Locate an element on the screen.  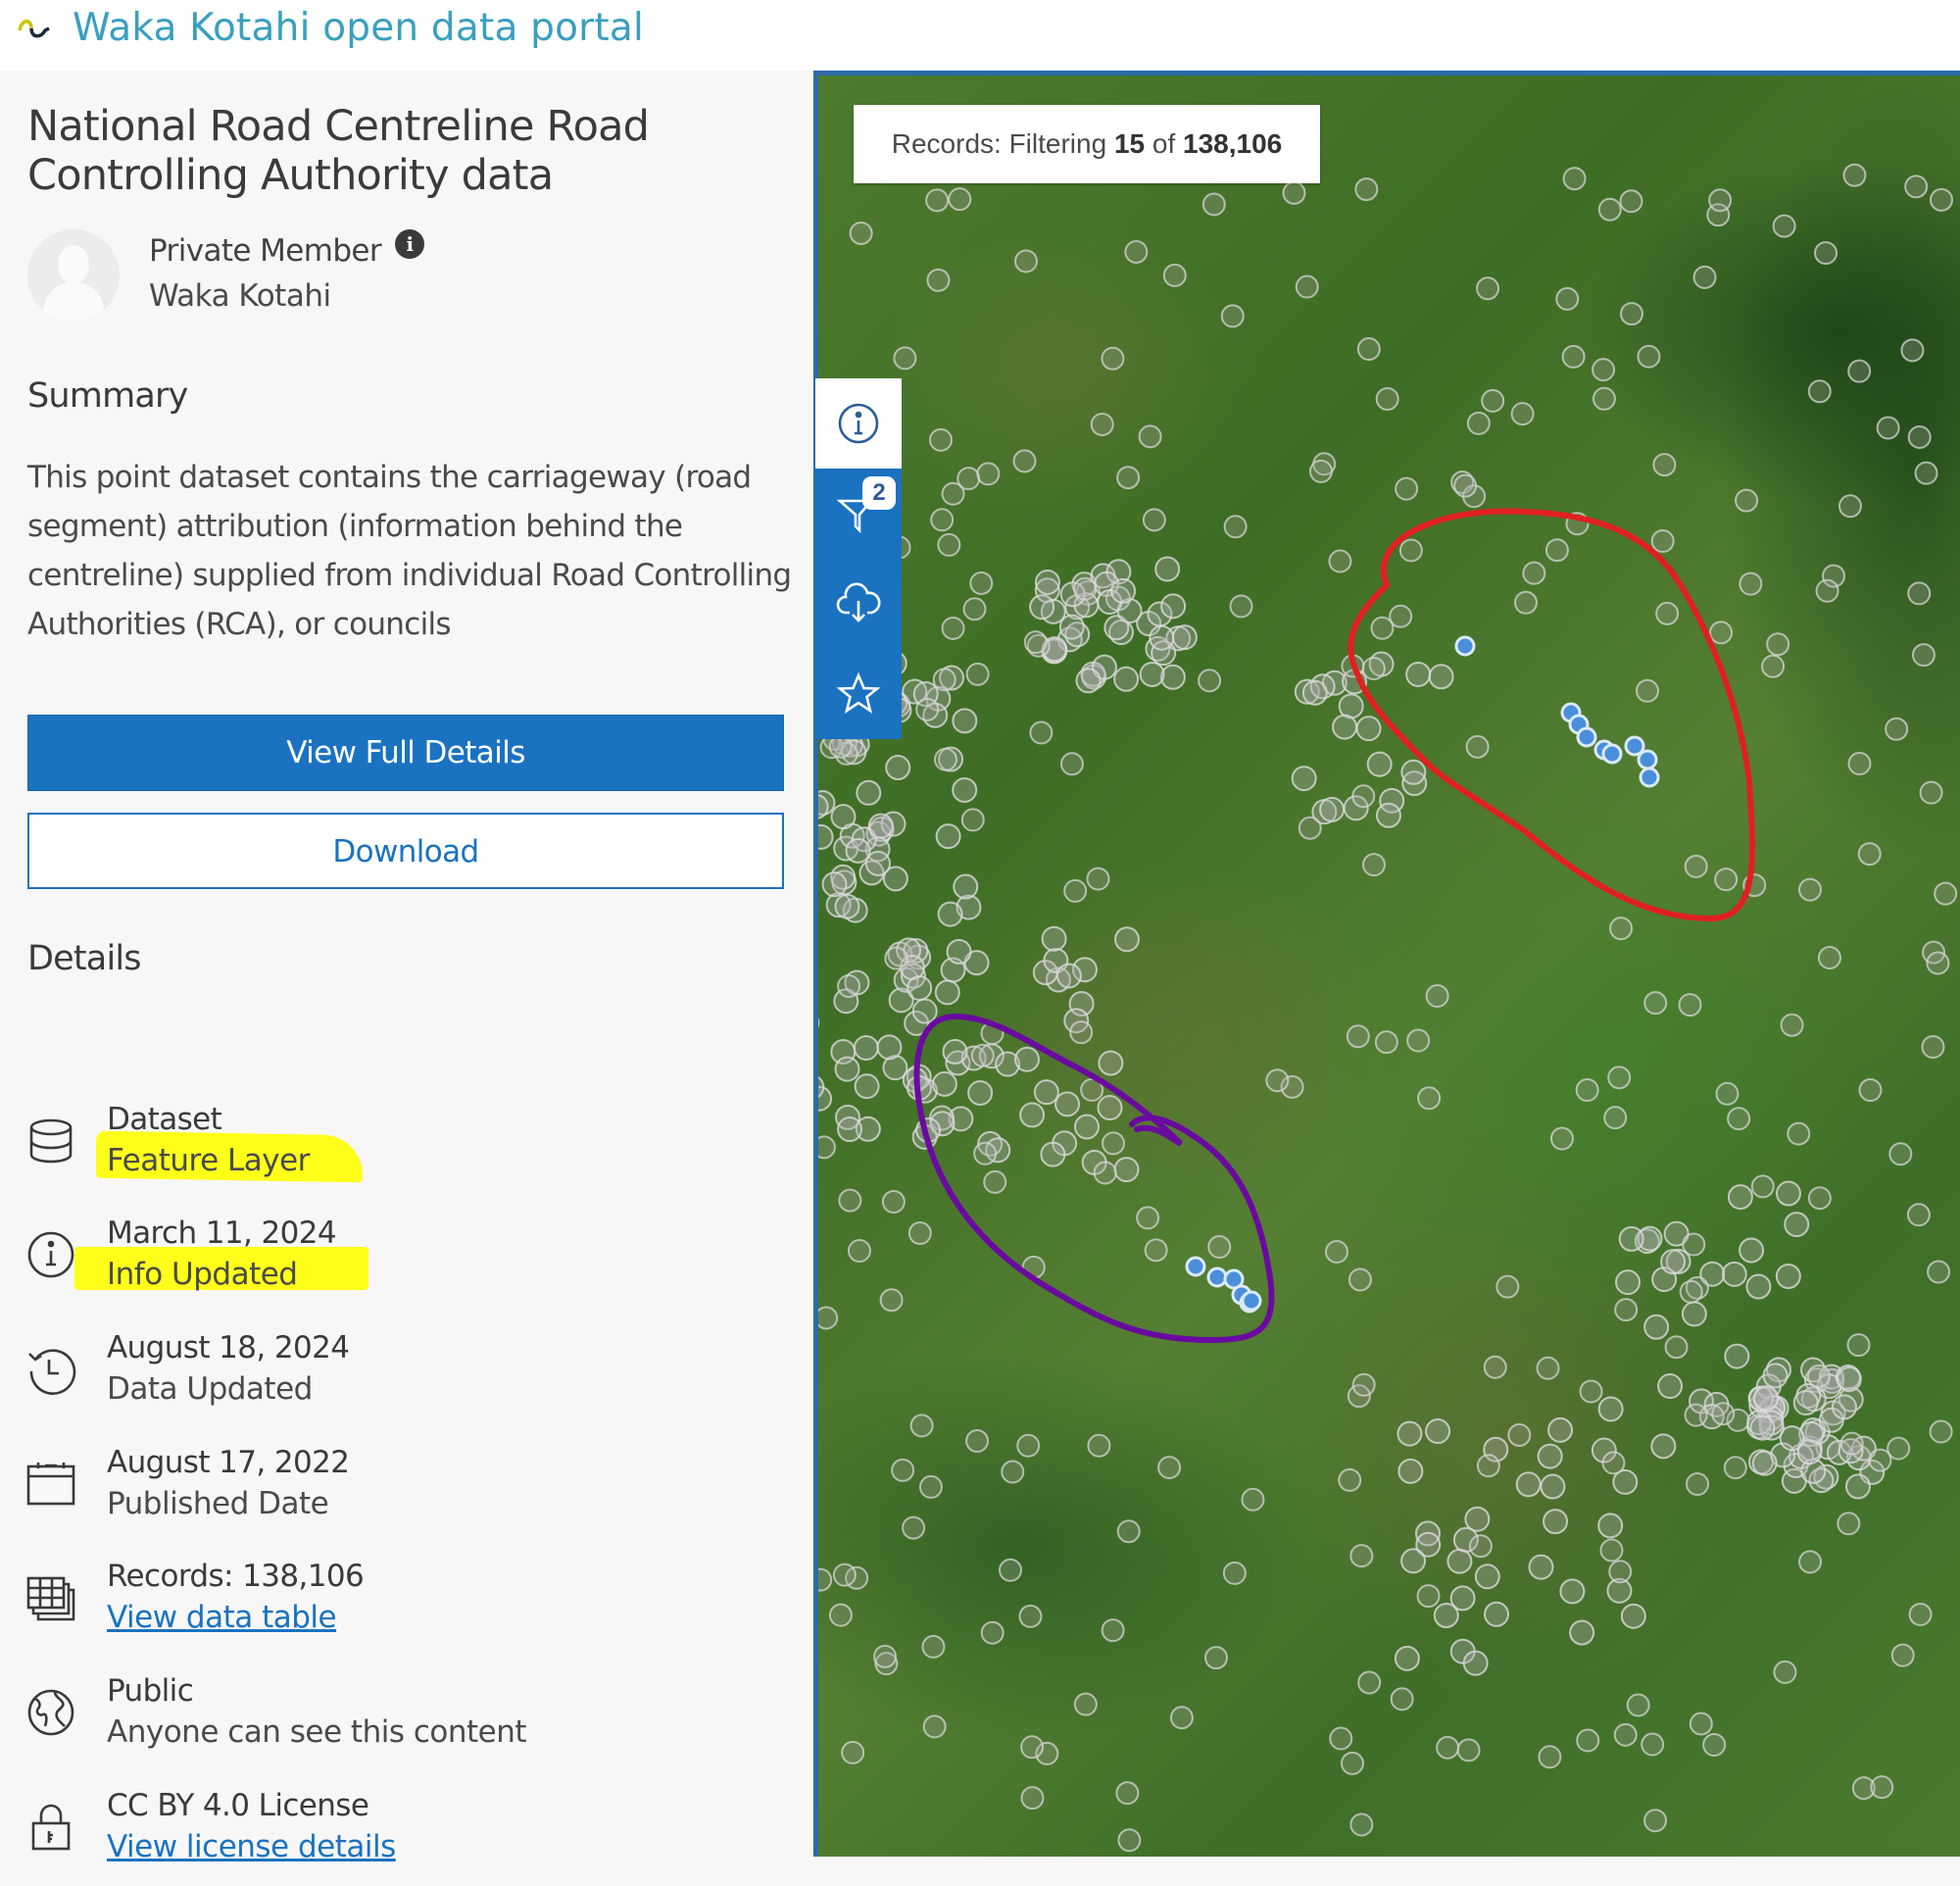
filter-tool-button: 2 is located at coordinates (858, 514).